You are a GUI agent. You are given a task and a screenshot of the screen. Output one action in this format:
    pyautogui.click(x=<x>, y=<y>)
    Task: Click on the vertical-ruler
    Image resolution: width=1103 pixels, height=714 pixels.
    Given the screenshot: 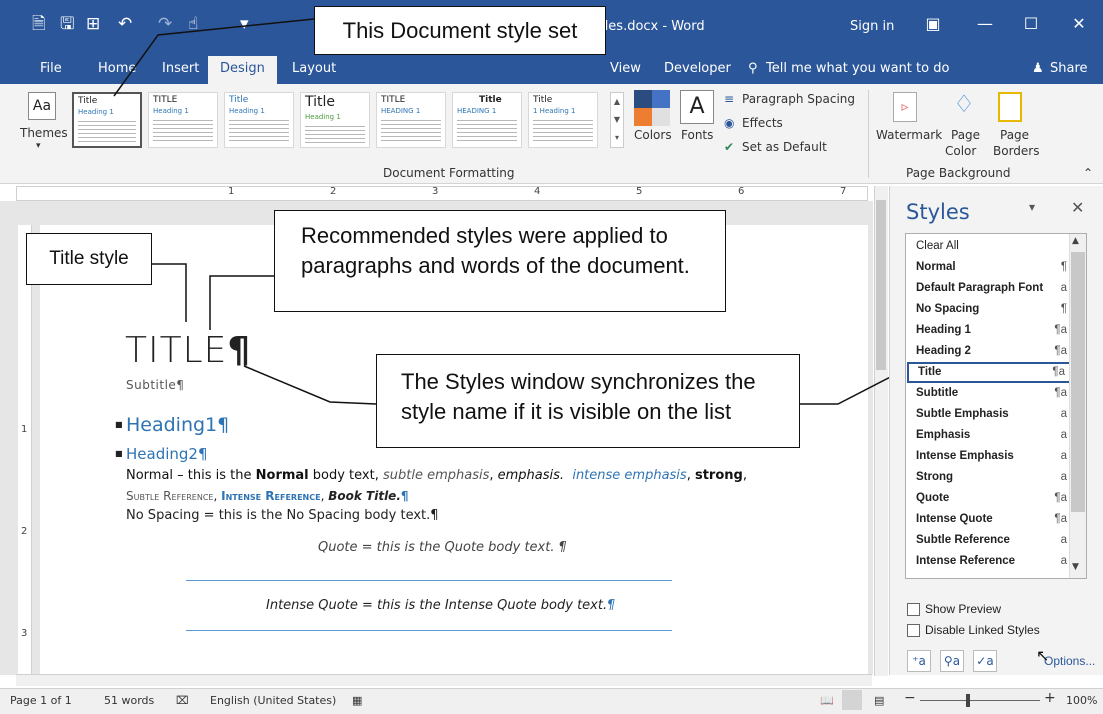 What is the action you would take?
    pyautogui.click(x=25, y=450)
    